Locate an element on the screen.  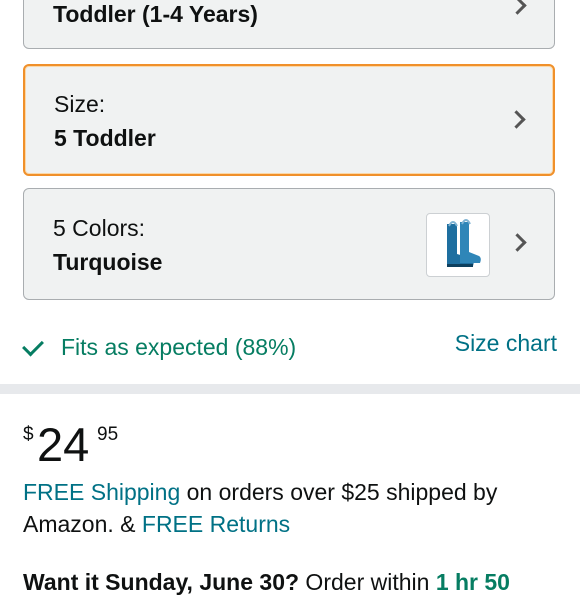
check-icon is located at coordinates (33, 345).